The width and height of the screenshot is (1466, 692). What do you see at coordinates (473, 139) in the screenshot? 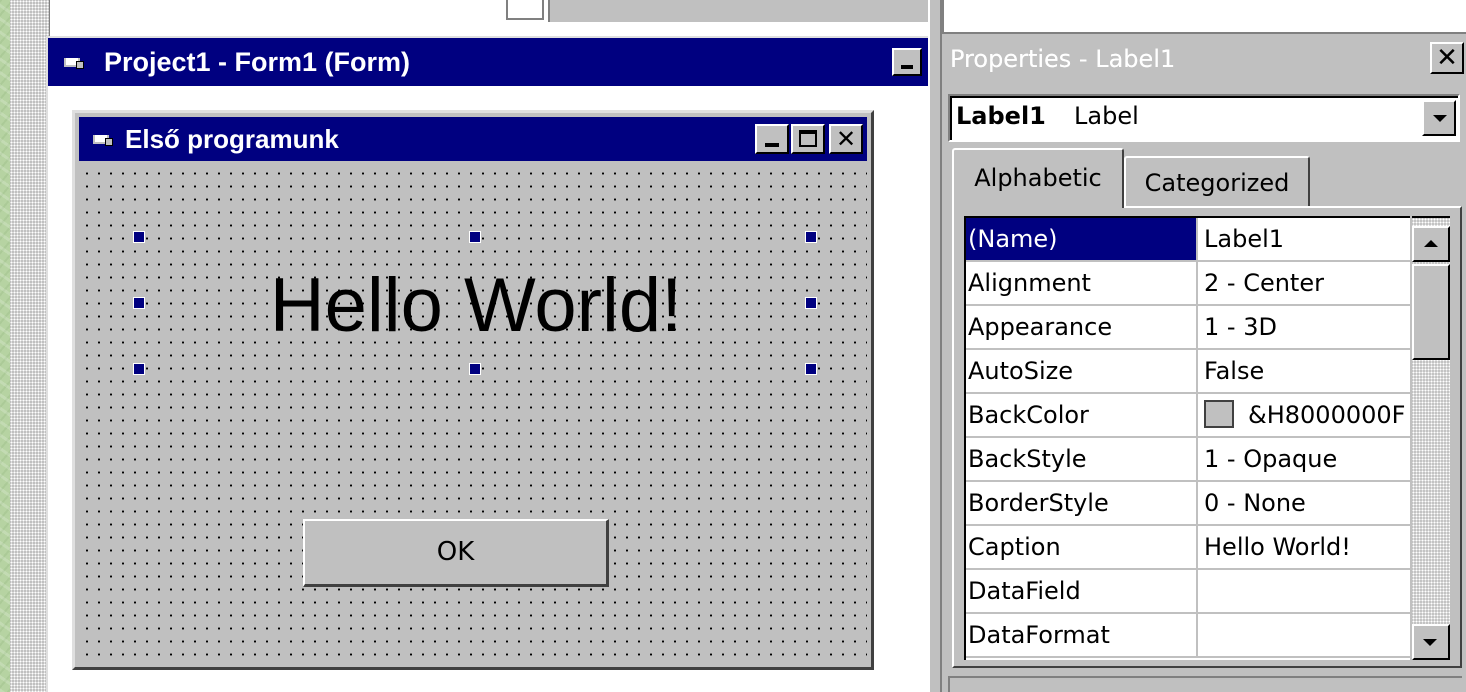
I see `form1-titlebar: Első programunk ✕` at bounding box center [473, 139].